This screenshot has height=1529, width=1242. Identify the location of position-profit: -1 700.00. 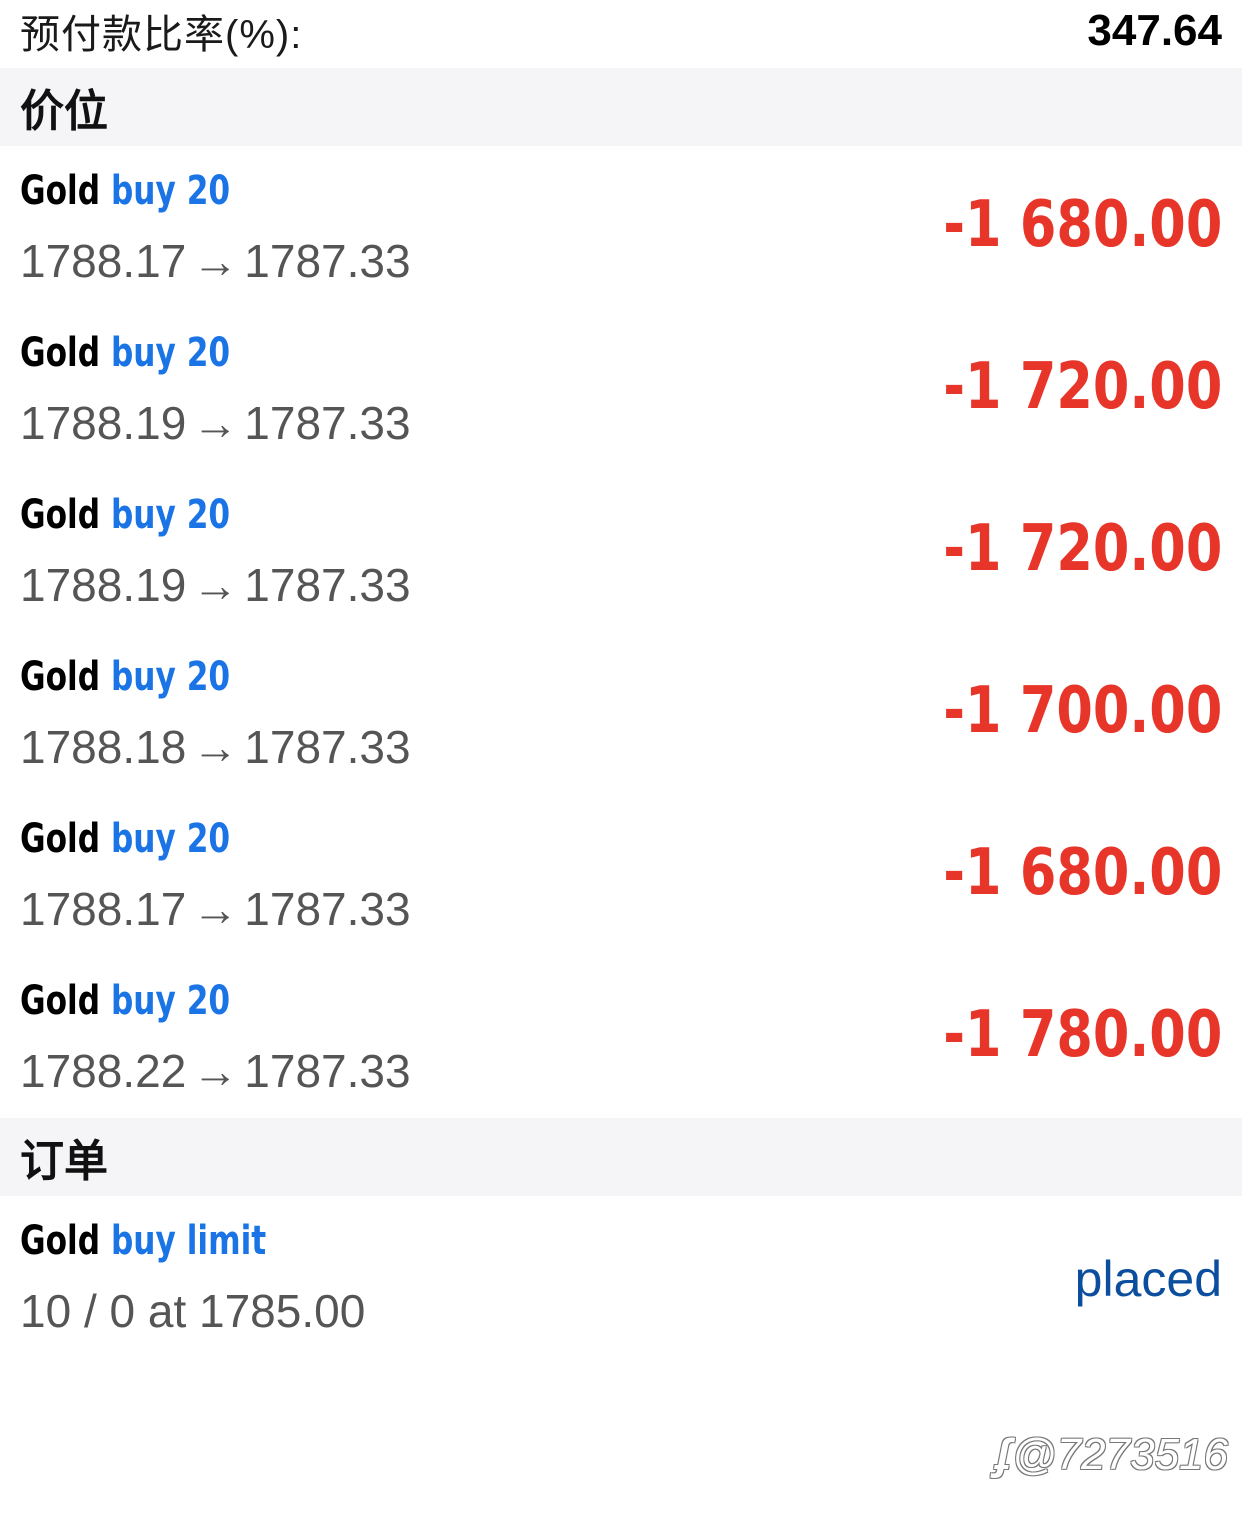
(1082, 711).